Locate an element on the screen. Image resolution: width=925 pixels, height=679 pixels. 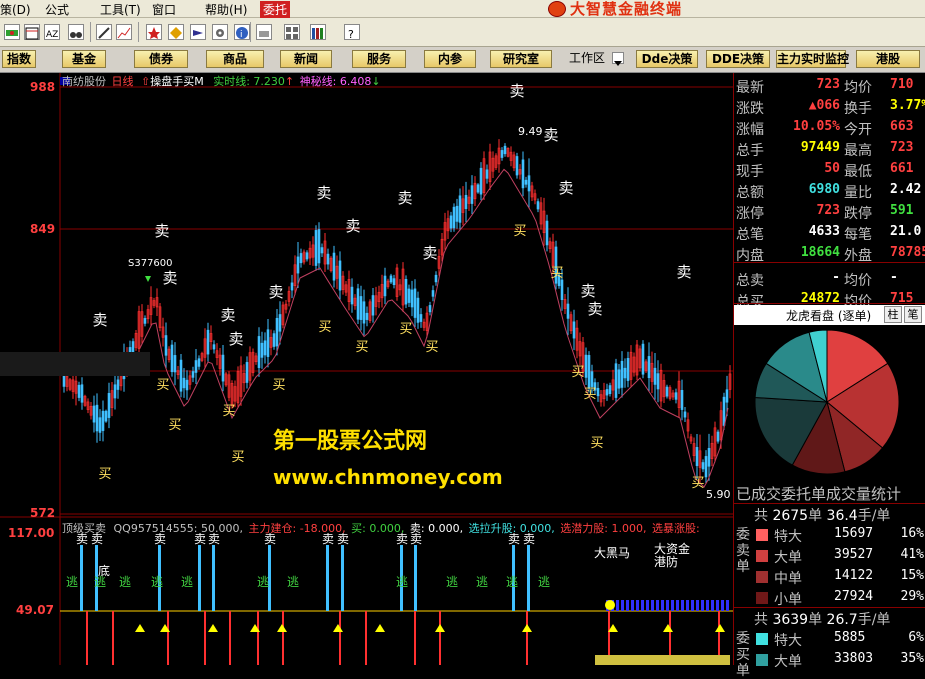
realtime-line-label: 实时线: 7.230 is located at coordinates (249, 81).